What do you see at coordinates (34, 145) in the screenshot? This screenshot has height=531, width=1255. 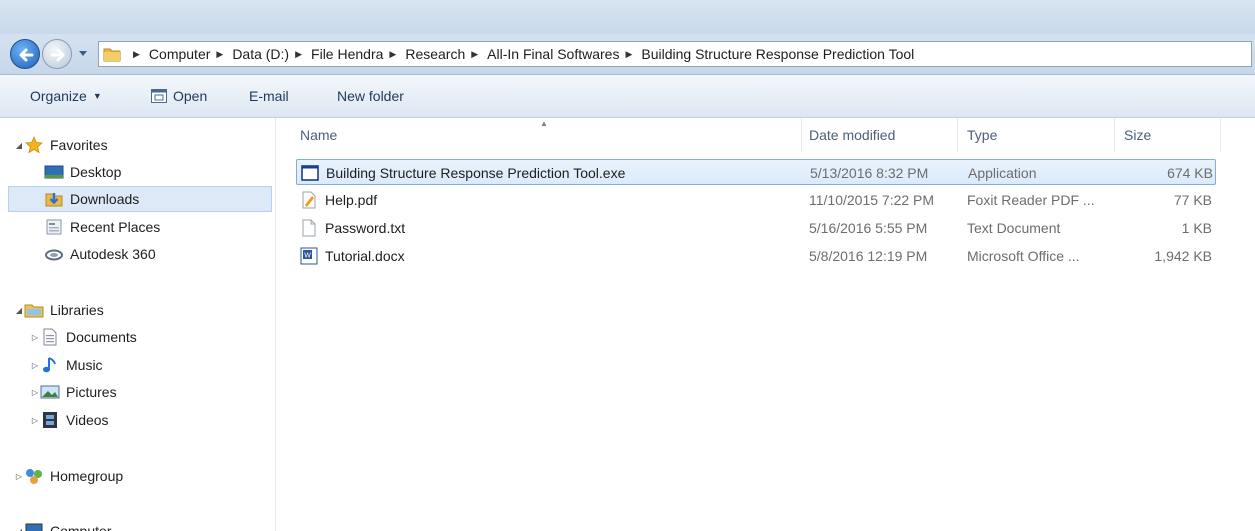 I see `star-icon` at bounding box center [34, 145].